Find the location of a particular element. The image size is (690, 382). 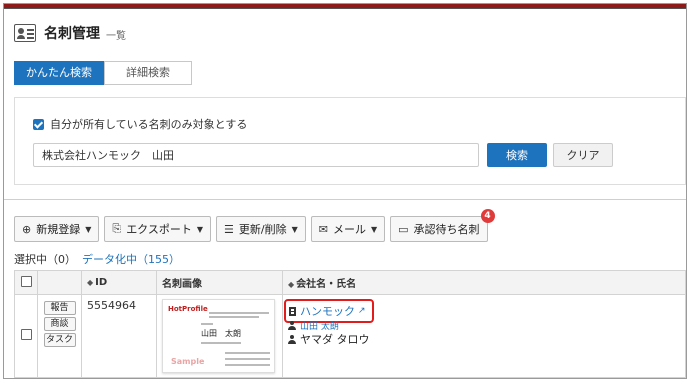

row-select-cell is located at coordinates (26, 336).